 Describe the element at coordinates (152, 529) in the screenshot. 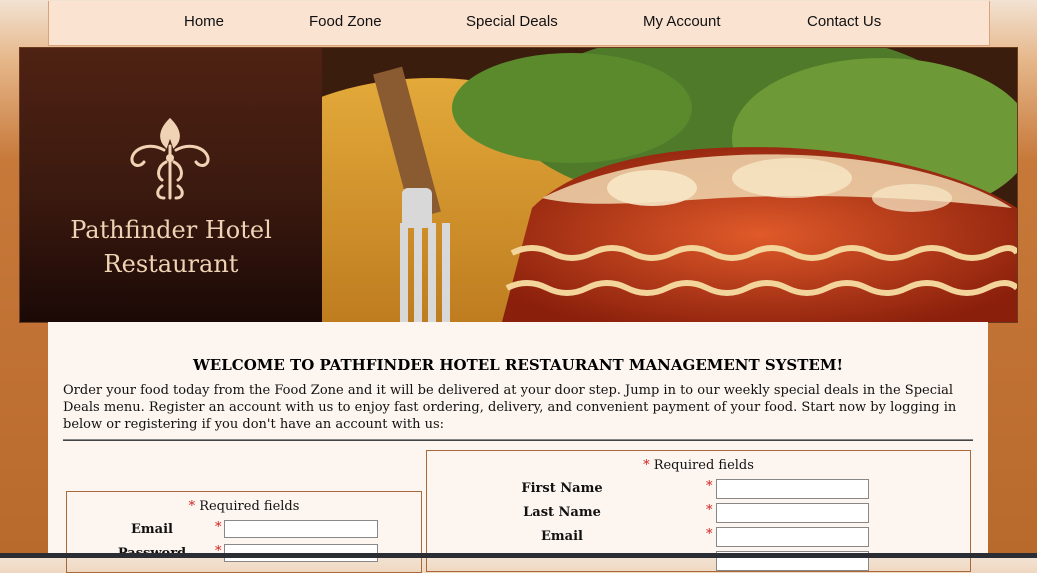

I see `login-email-label: Email` at that location.